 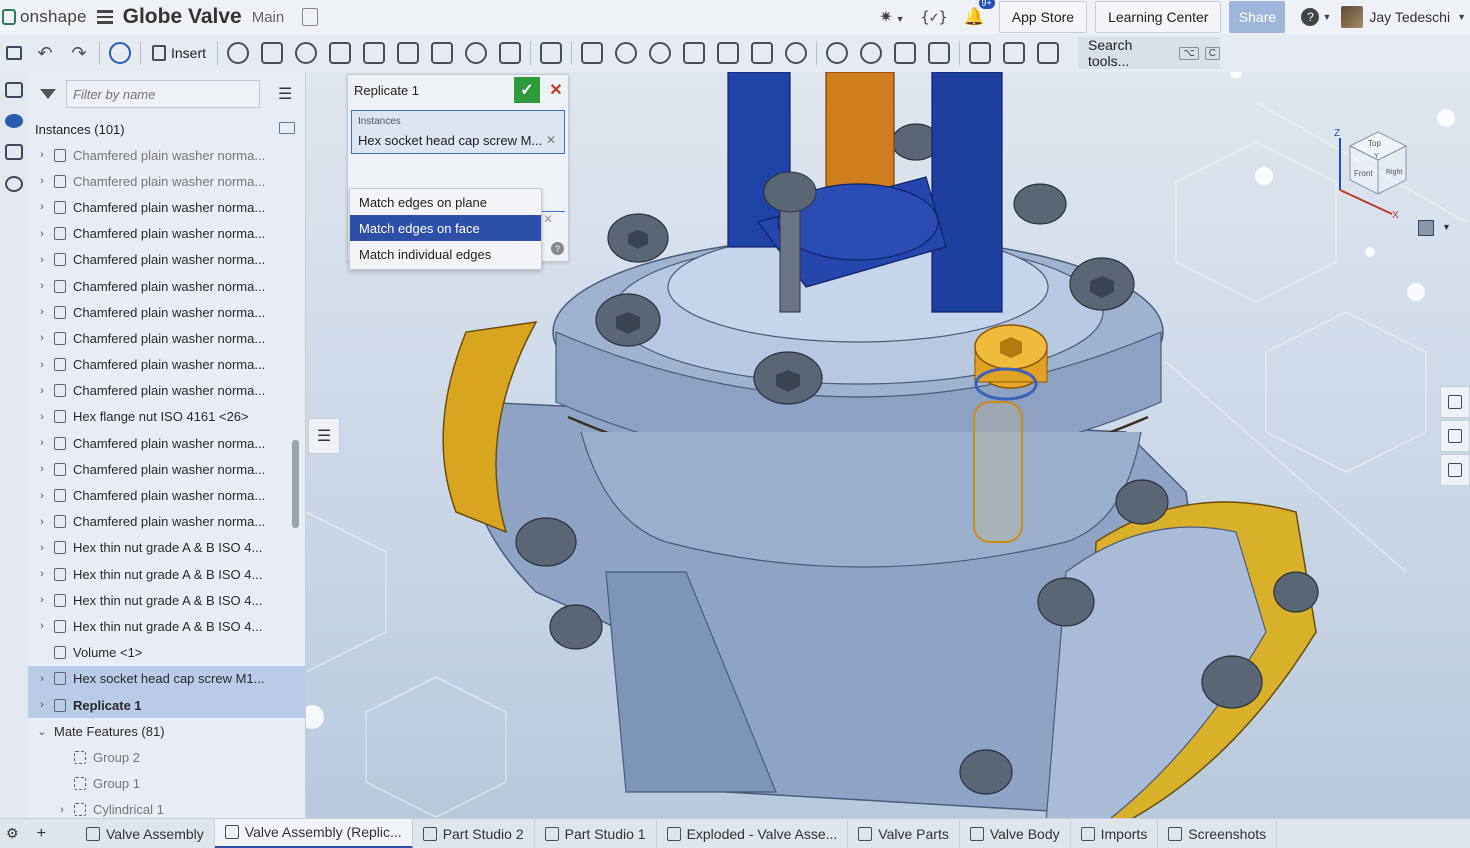 I want to click on display-mode-icon, so click(x=1426, y=228).